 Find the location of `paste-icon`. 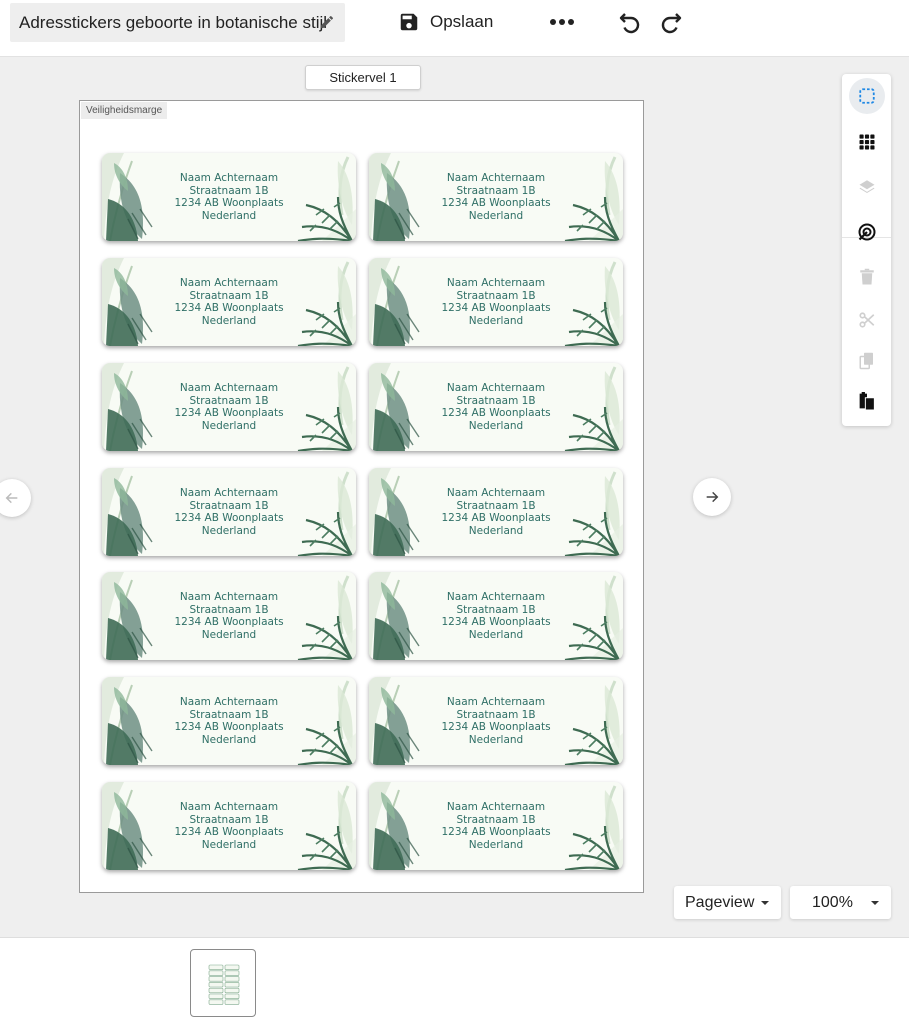

paste-icon is located at coordinates (867, 401).